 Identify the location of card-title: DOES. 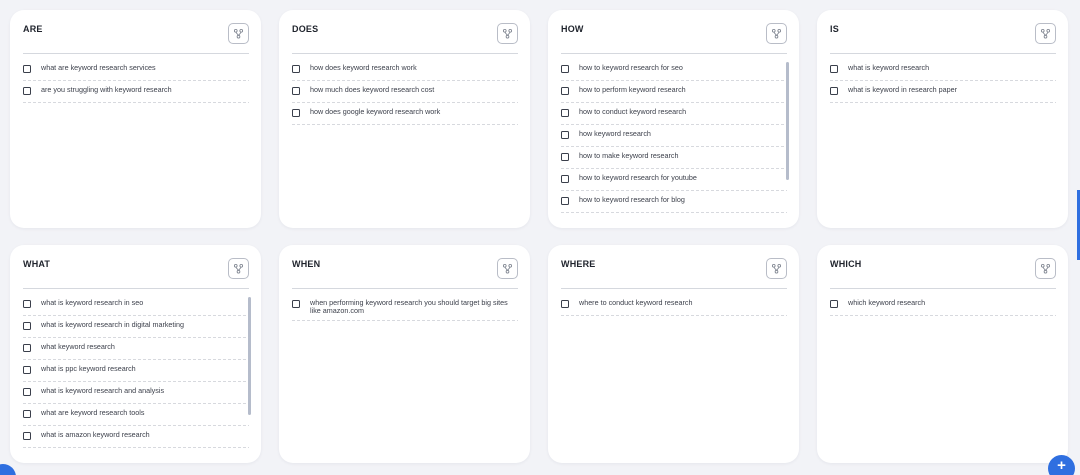
(305, 29).